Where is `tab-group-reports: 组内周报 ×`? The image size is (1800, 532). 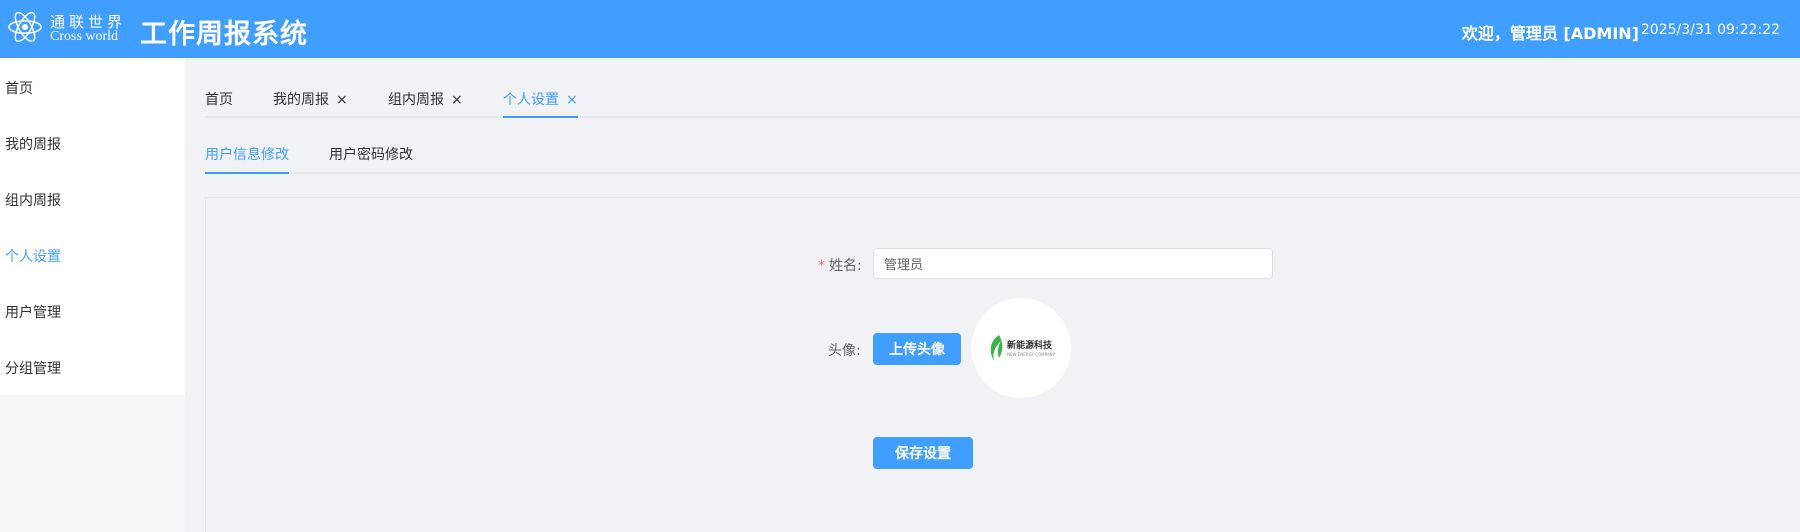
tab-group-reports: 组内周报 × is located at coordinates (425, 99).